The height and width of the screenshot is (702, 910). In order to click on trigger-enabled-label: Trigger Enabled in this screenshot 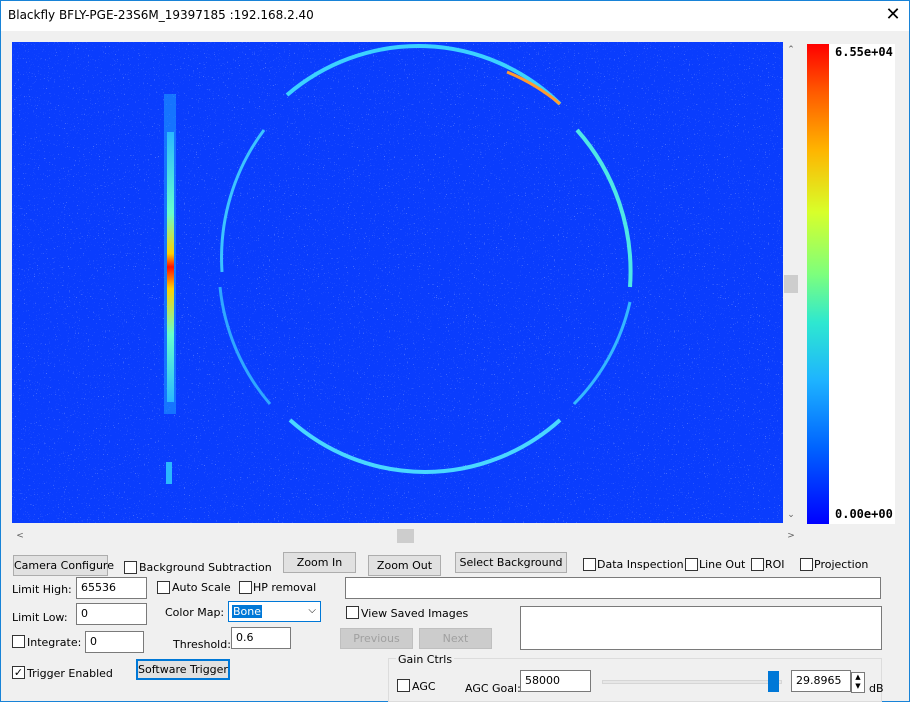, I will do `click(70, 673)`.